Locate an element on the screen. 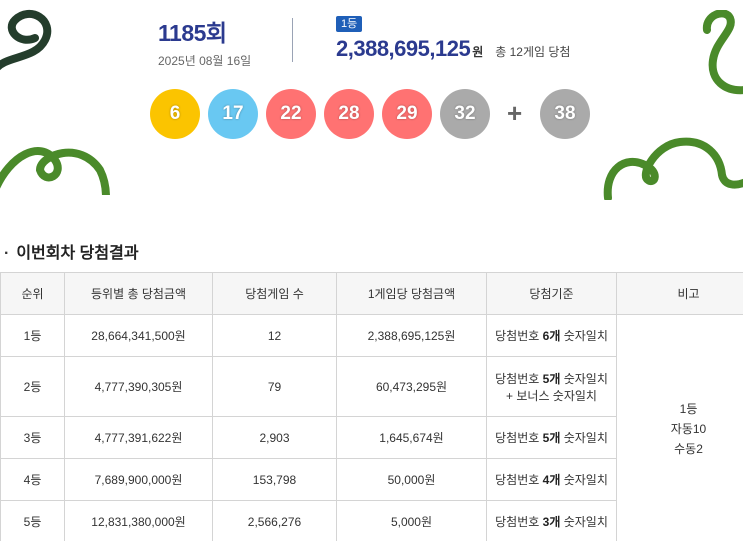 Image resolution: width=743 pixels, height=541 pixels. prize-line: 2,388,695,125 원 총 12게임 당첨 is located at coordinates (453, 49).